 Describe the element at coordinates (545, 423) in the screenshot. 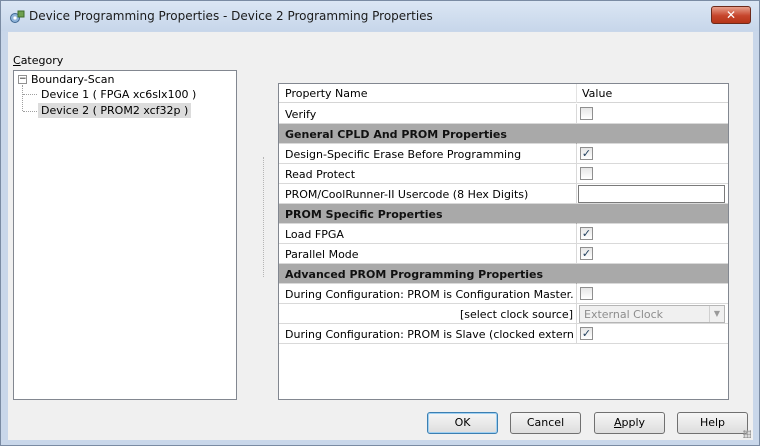

I see `cancel-button: Cancel` at that location.